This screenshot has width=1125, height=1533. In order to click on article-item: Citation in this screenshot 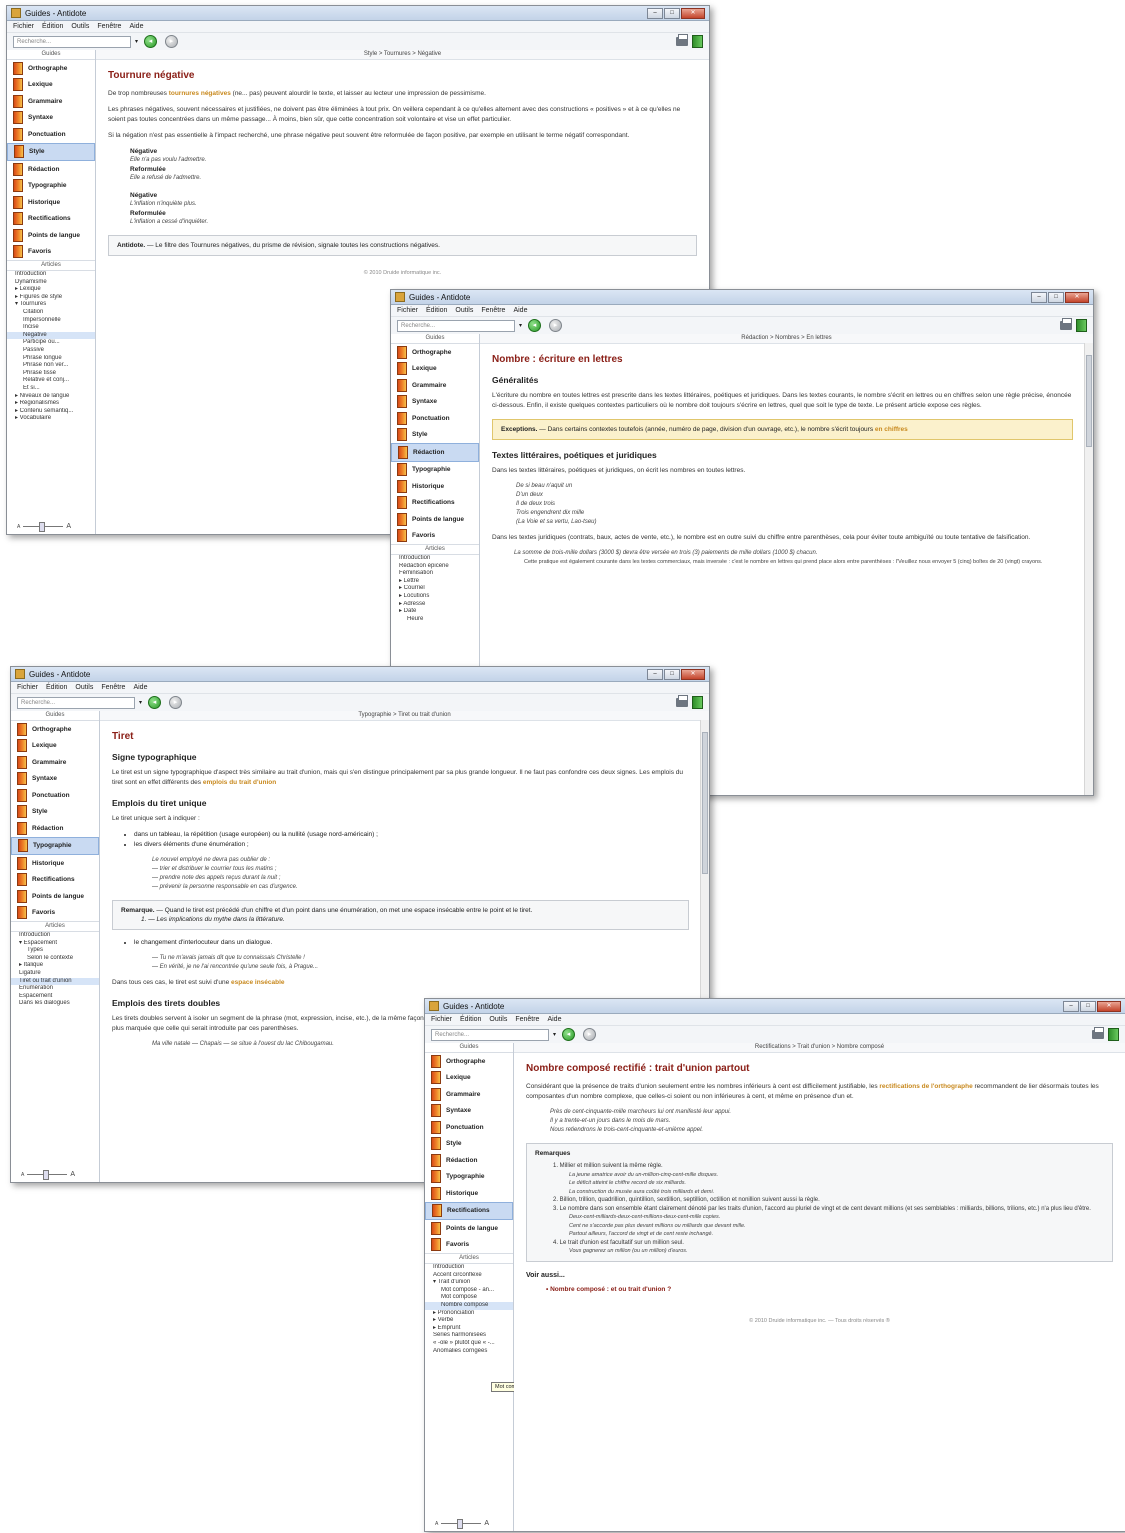, I will do `click(51, 313)`.